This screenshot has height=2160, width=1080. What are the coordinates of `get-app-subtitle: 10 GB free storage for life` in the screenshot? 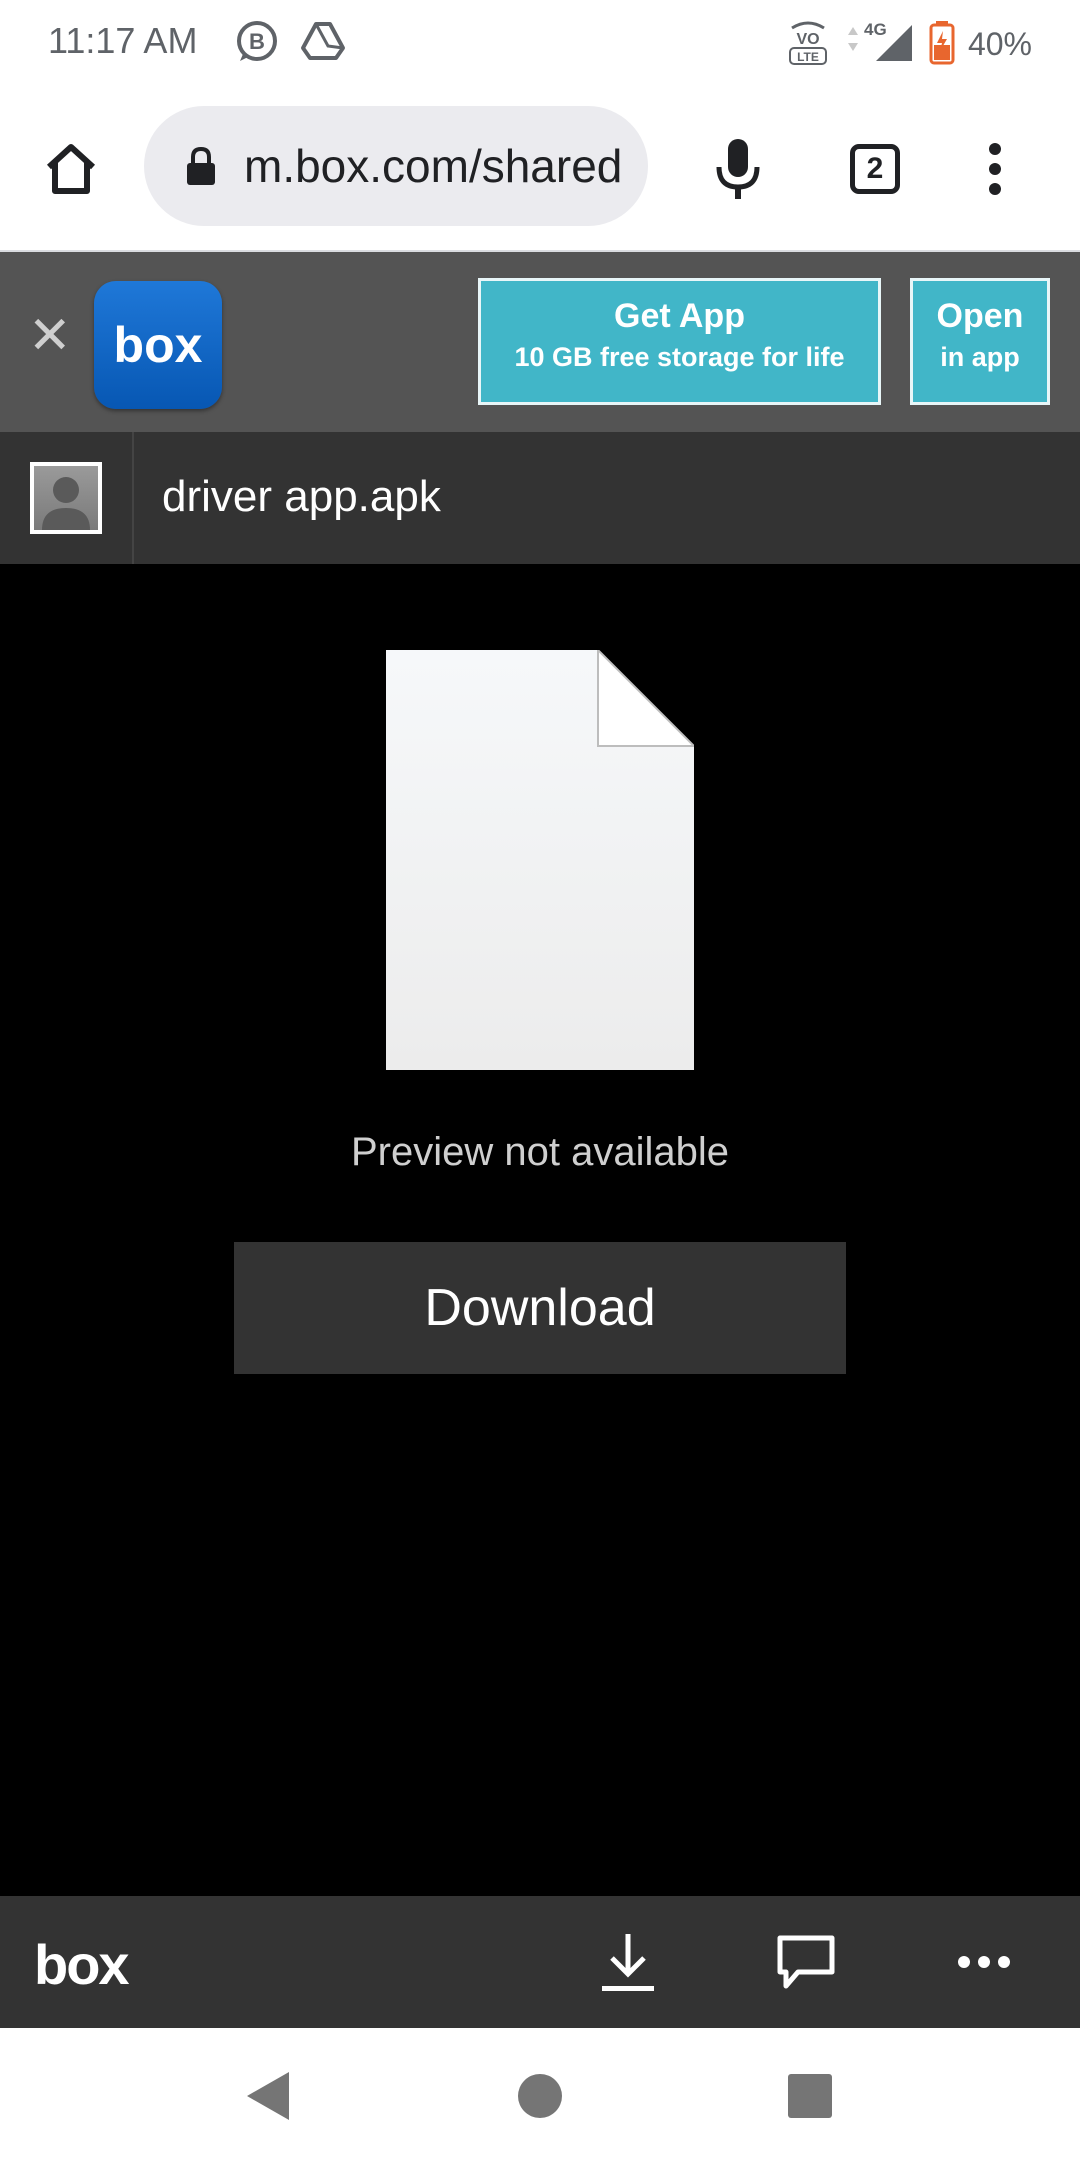 It's located at (679, 357).